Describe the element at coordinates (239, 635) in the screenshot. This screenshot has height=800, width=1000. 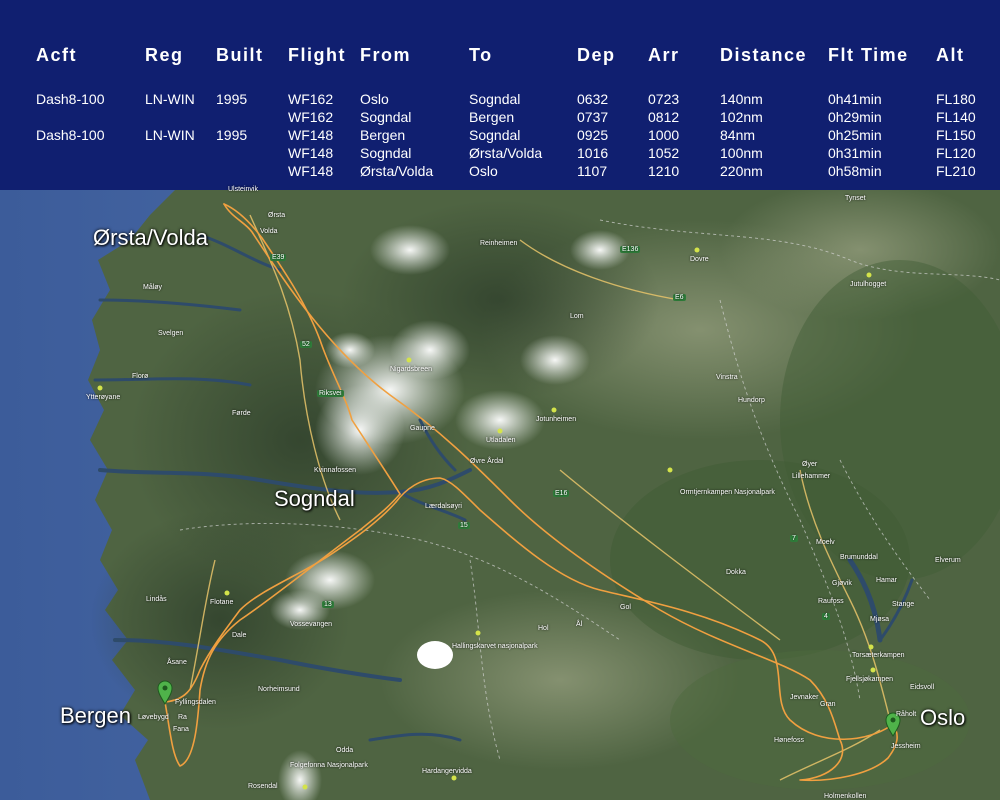
I see `place-label: Dale` at that location.